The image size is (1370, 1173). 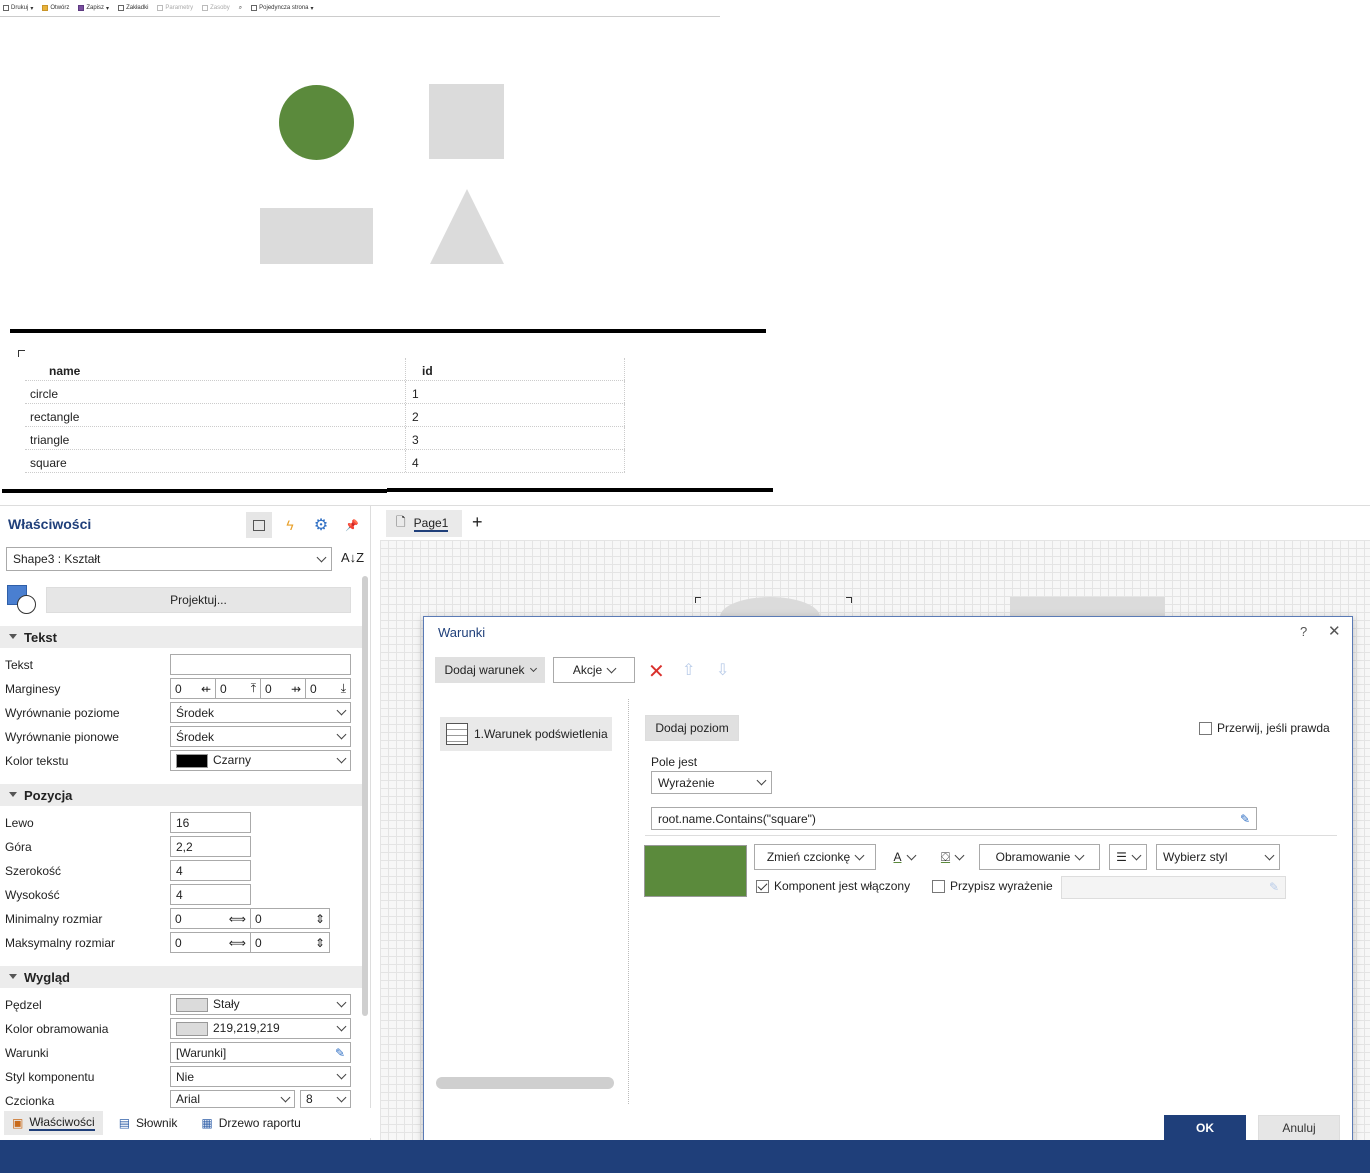 What do you see at coordinates (181, 637) in the screenshot?
I see `section-text: Tekst` at bounding box center [181, 637].